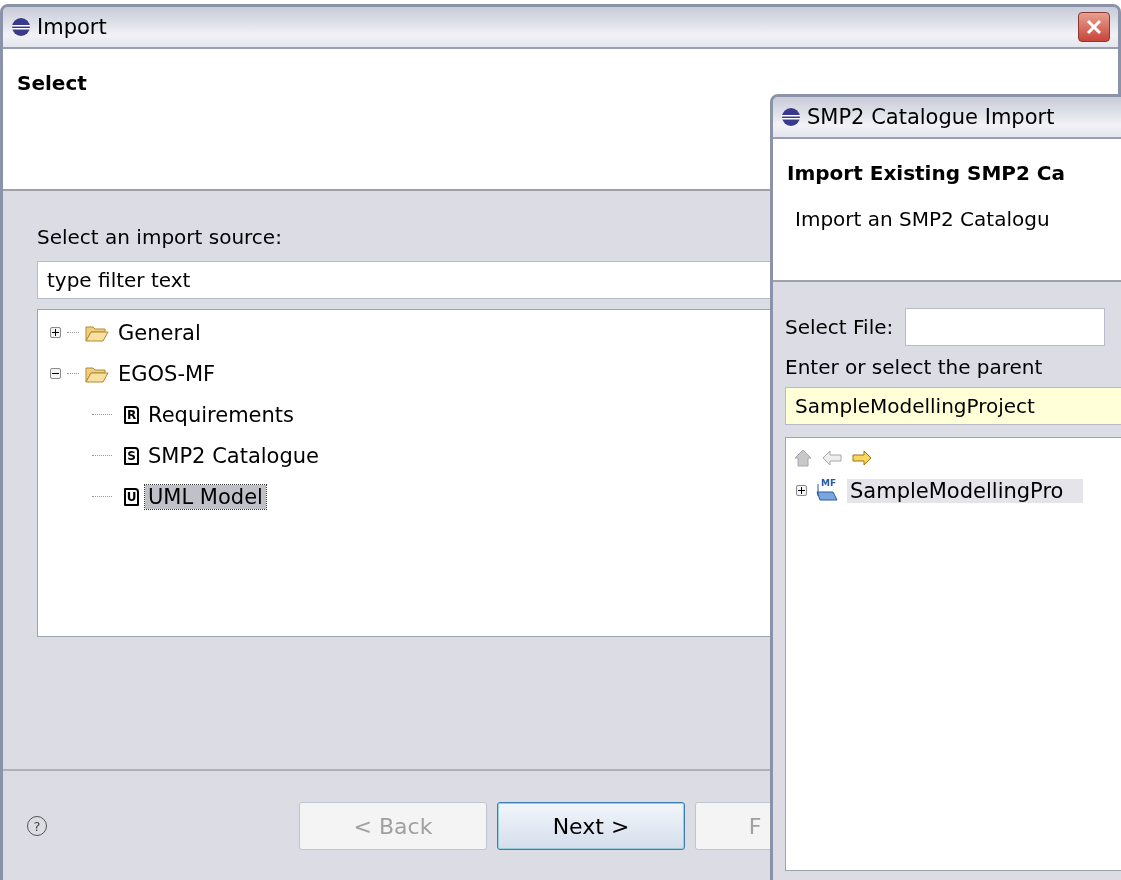 Image resolution: width=1121 pixels, height=880 pixels. Describe the element at coordinates (159, 332) in the screenshot. I see `tree-item: General` at that location.